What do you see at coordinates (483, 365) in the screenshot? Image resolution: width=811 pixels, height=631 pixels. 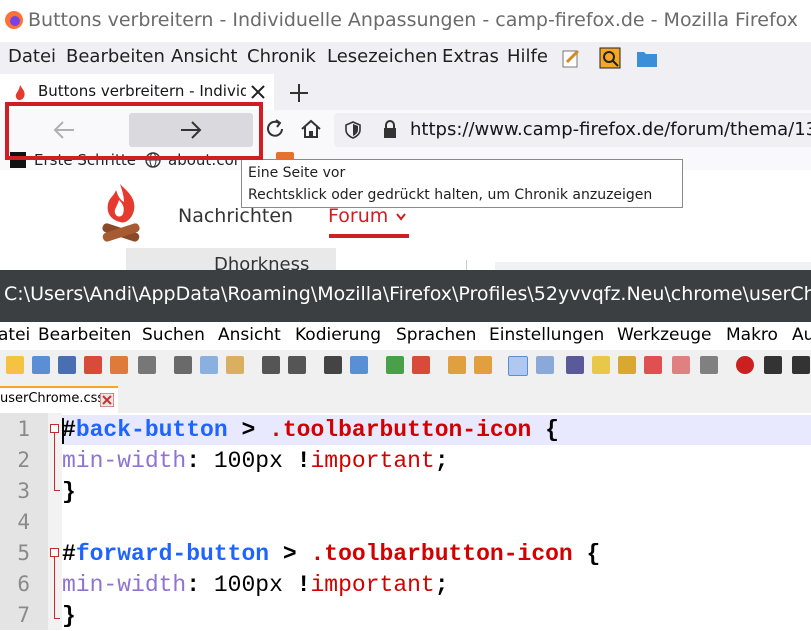 I see `sync-horizontal-icon` at bounding box center [483, 365].